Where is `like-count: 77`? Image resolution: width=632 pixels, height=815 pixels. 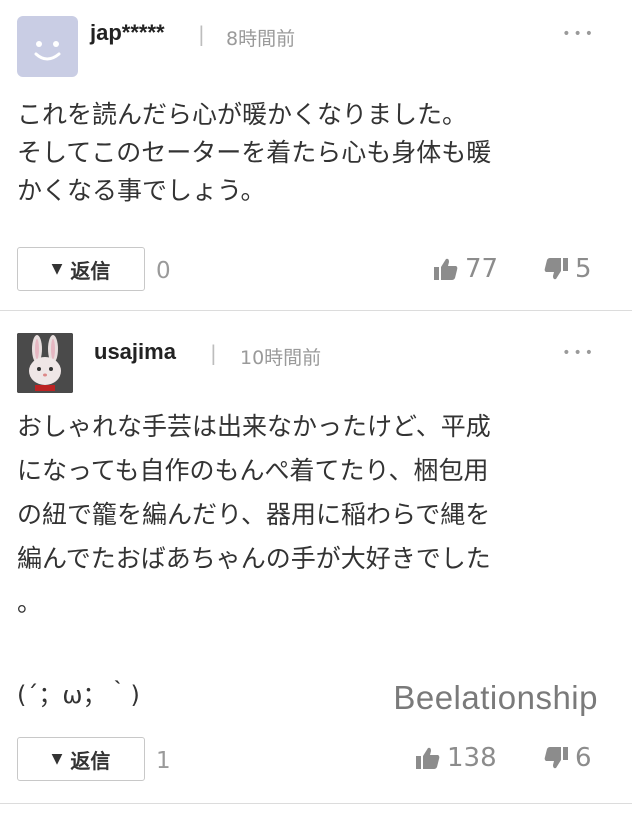 like-count: 77 is located at coordinates (482, 269).